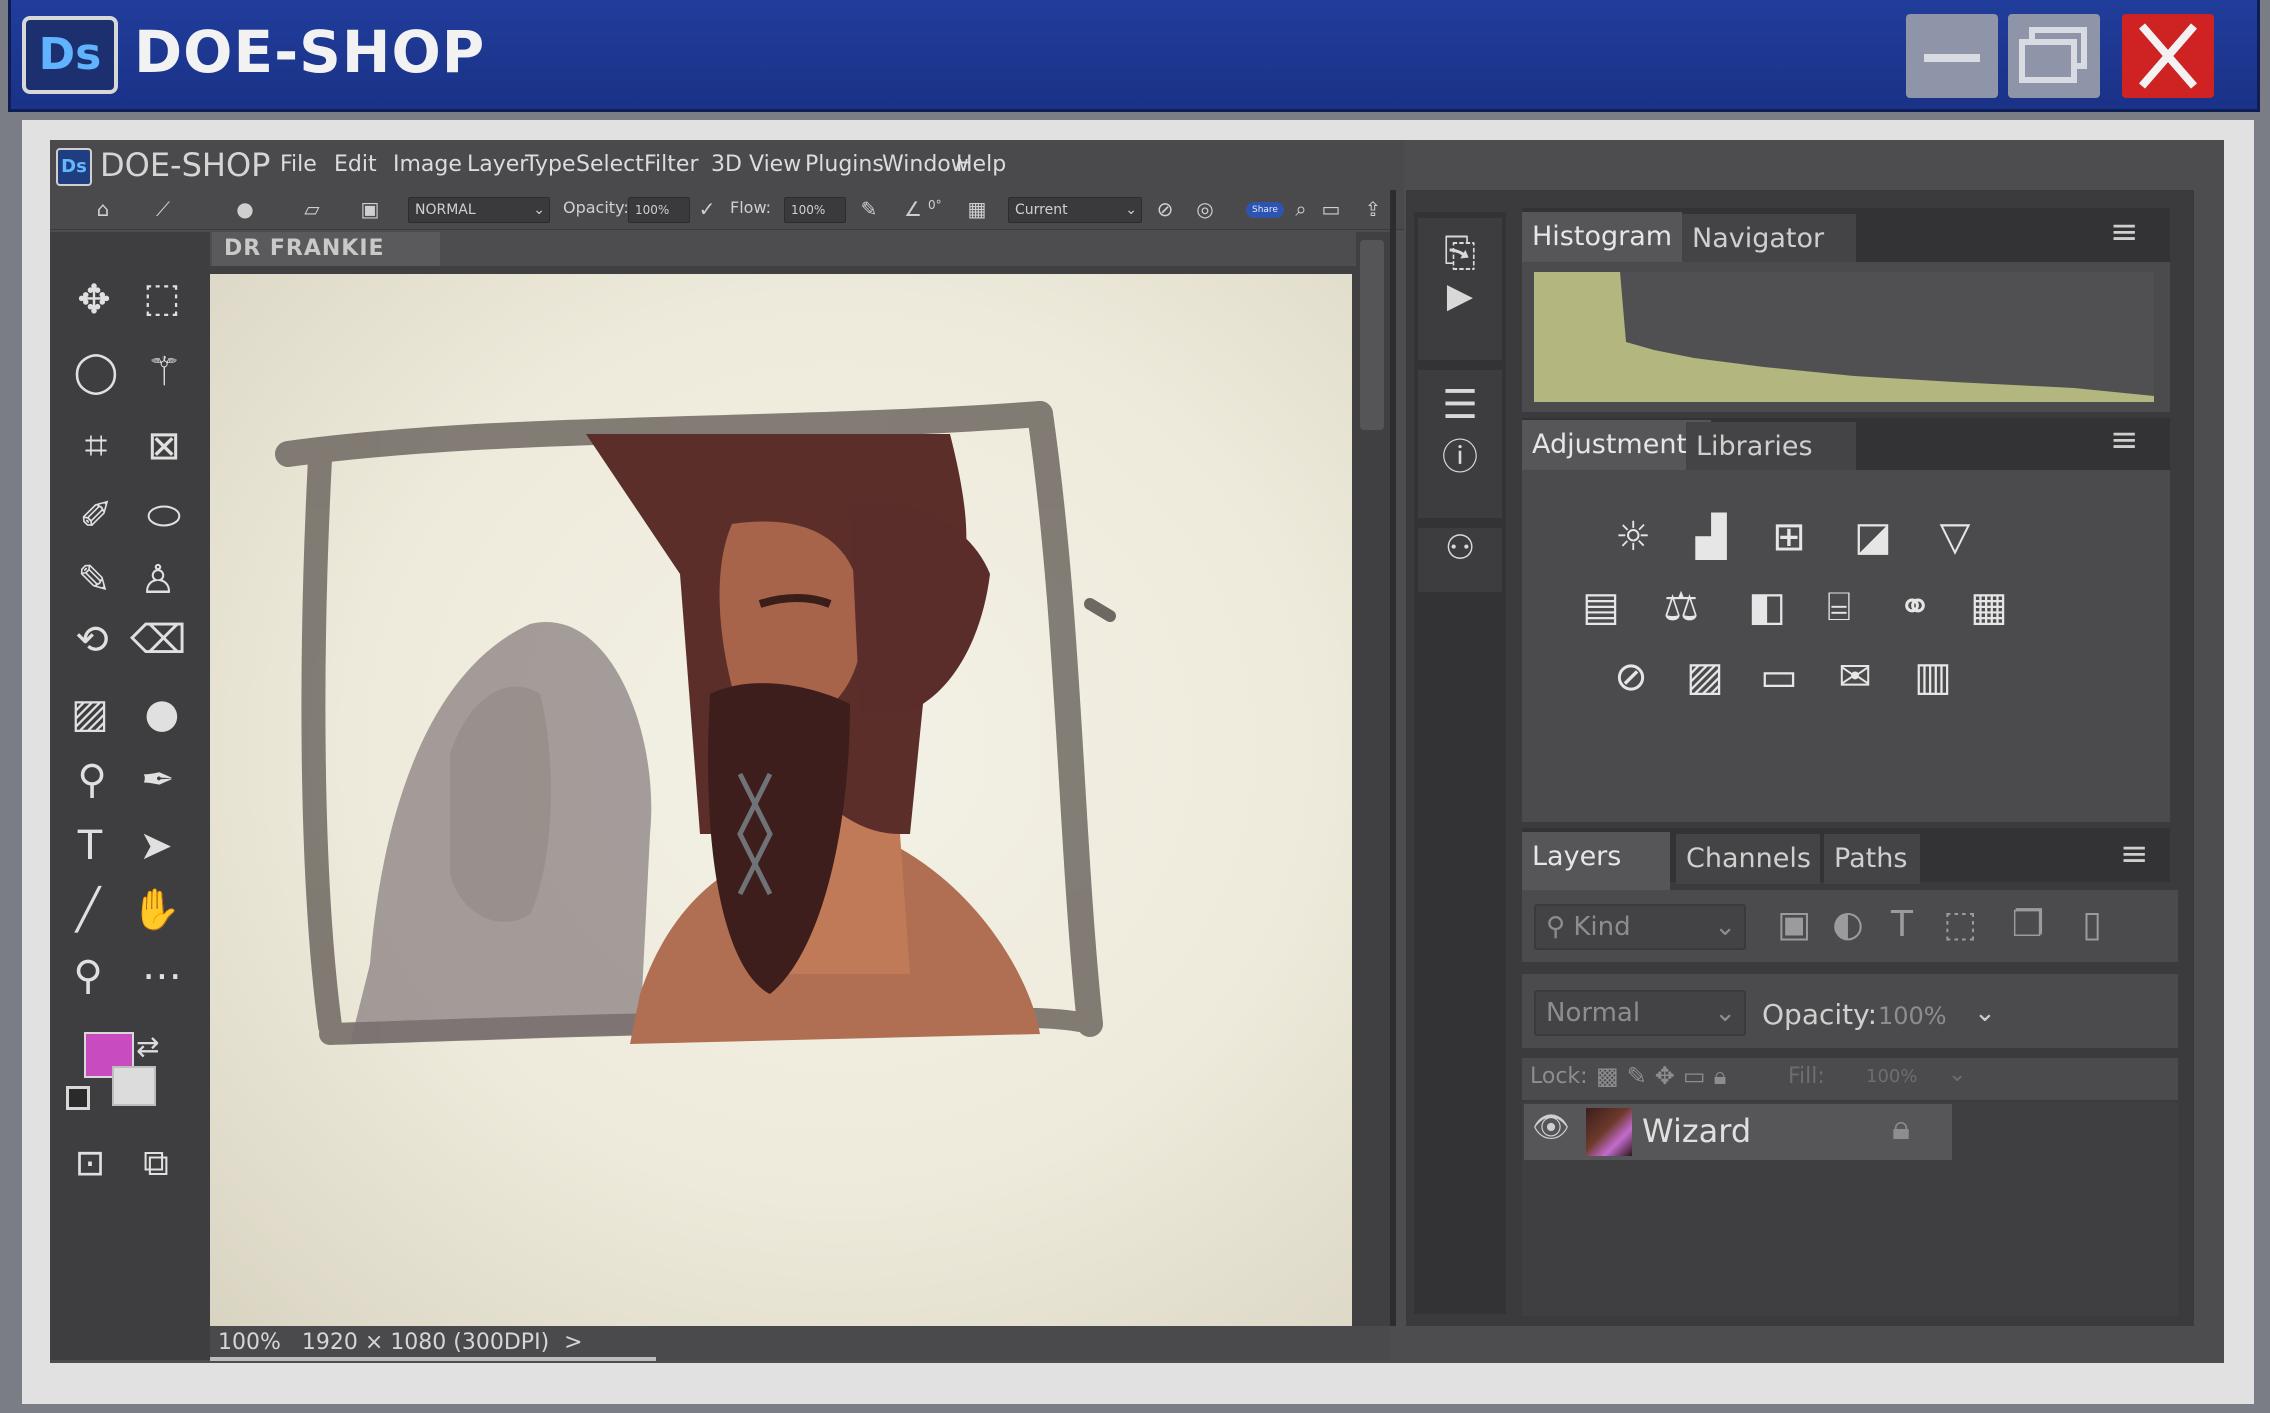 The width and height of the screenshot is (2270, 1413). What do you see at coordinates (156, 1164) in the screenshot?
I see `screen-mode-icon: ⧉` at bounding box center [156, 1164].